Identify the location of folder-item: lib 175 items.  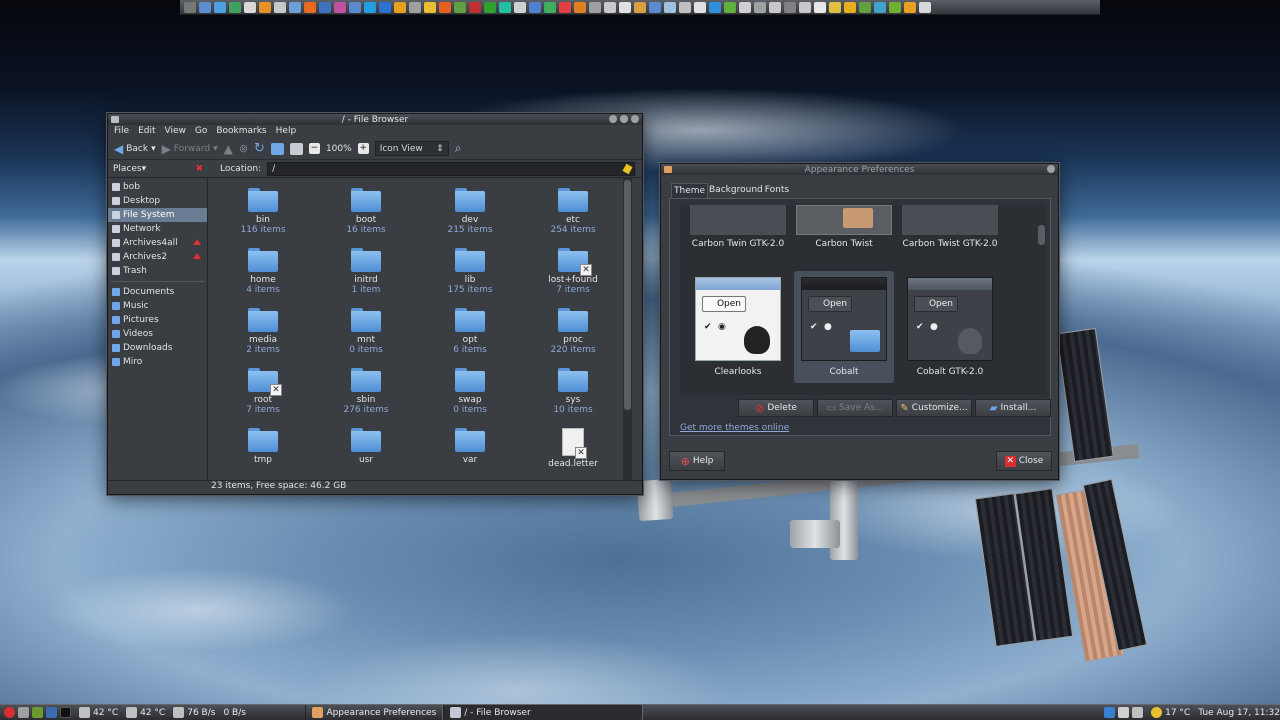
(470, 271).